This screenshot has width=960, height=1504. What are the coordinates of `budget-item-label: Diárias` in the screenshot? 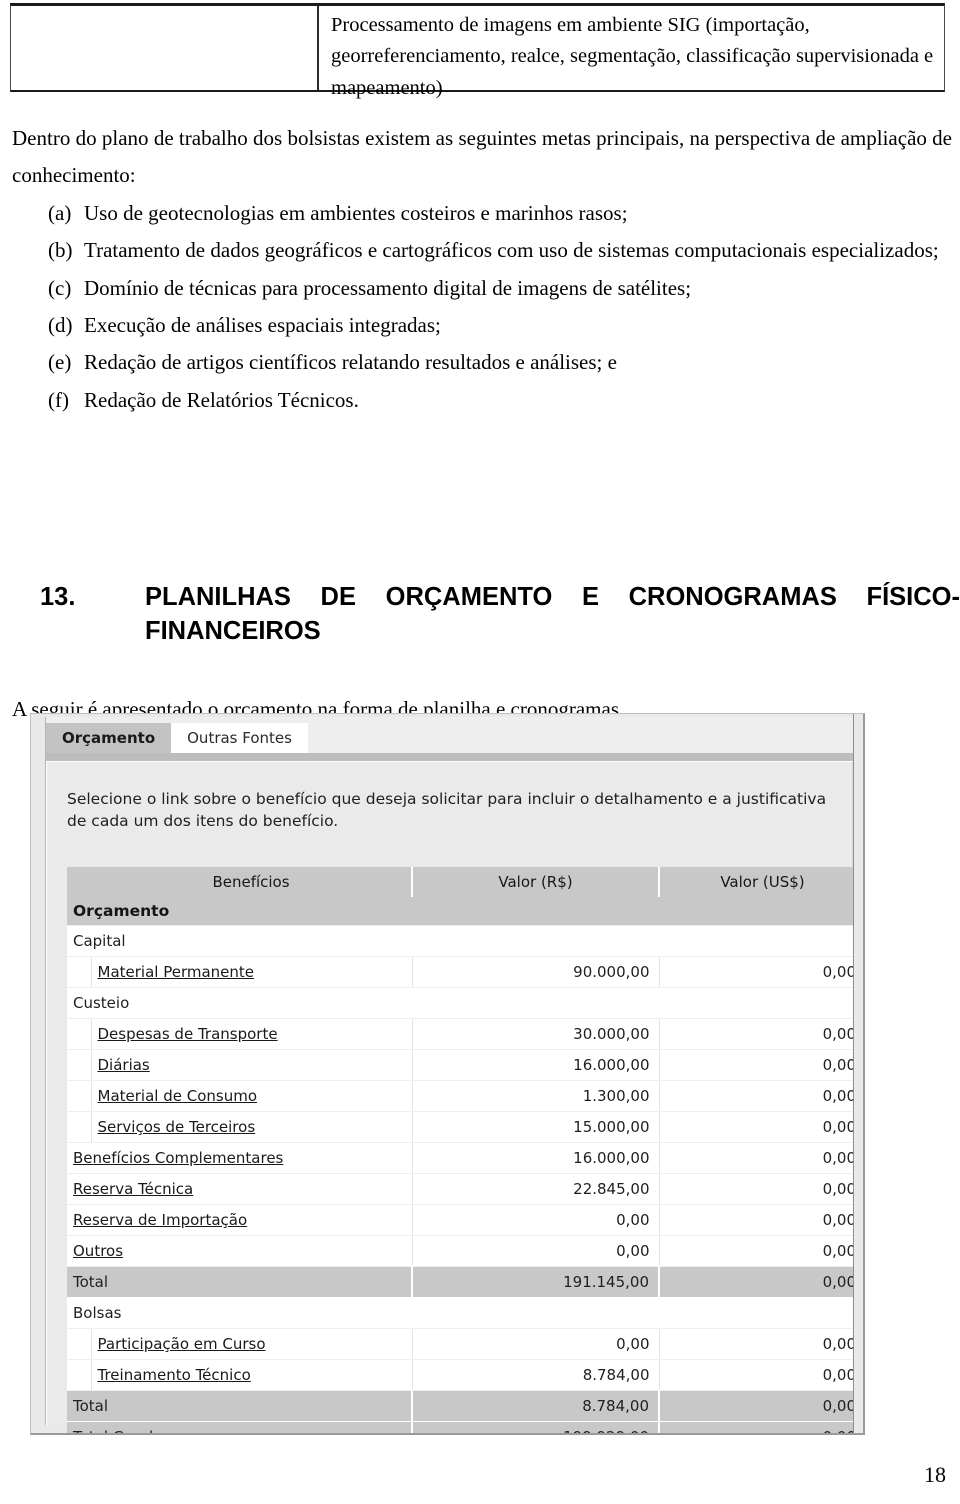 It's located at (252, 1065).